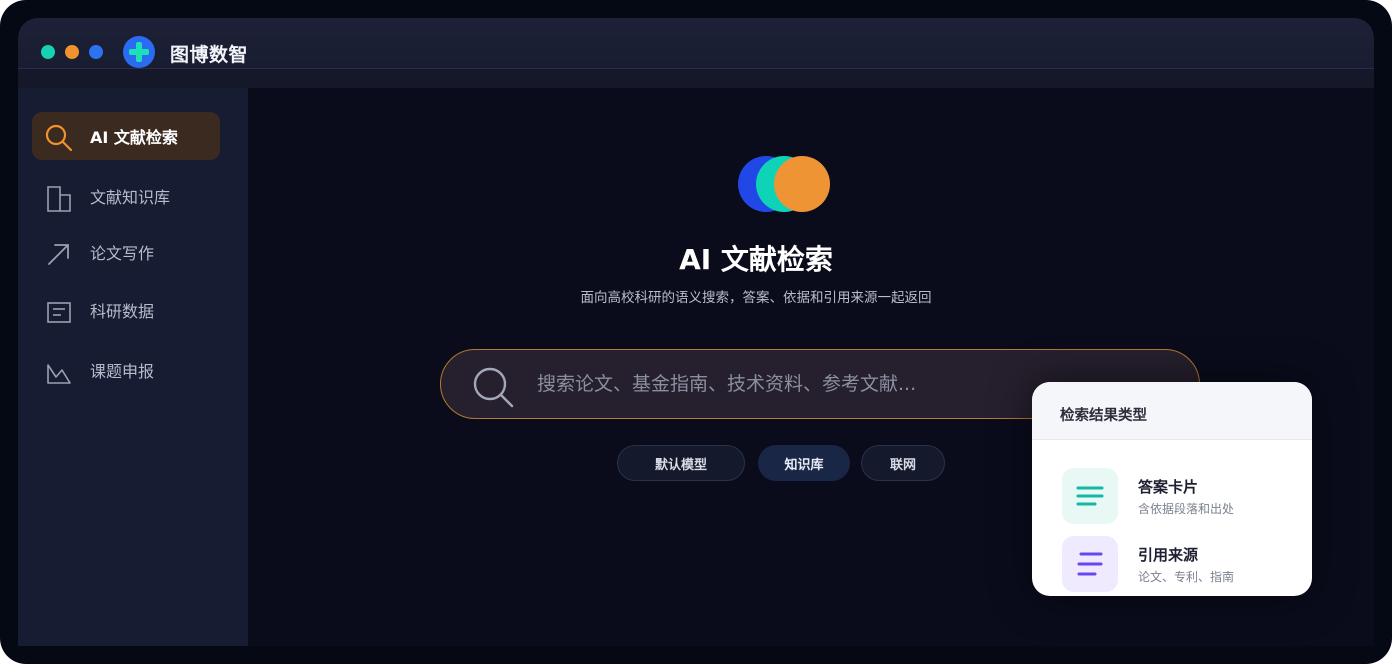  I want to click on sidebar: AI 文献检索 文献知识库 论文写作 科研数据 课题申报, so click(133, 367).